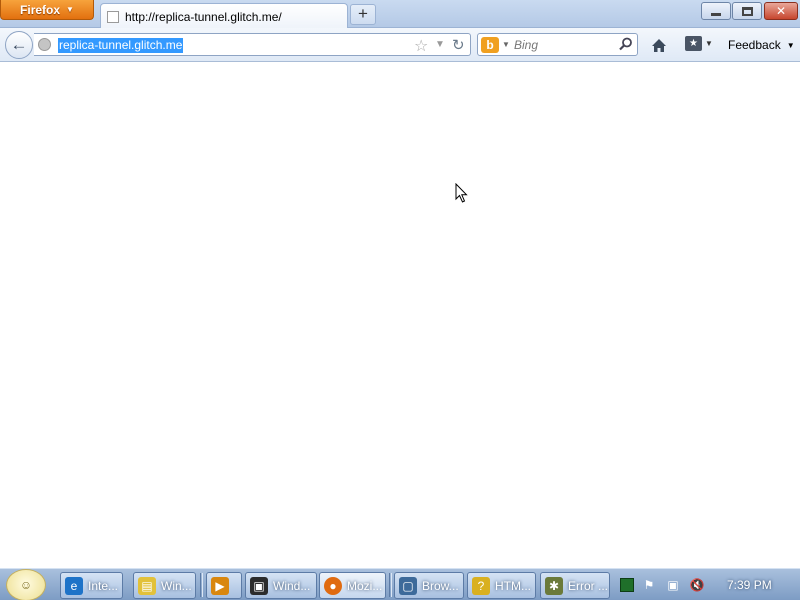 The width and height of the screenshot is (800, 600). What do you see at coordinates (147, 585) in the screenshot?
I see `folder-icon: ▤` at bounding box center [147, 585].